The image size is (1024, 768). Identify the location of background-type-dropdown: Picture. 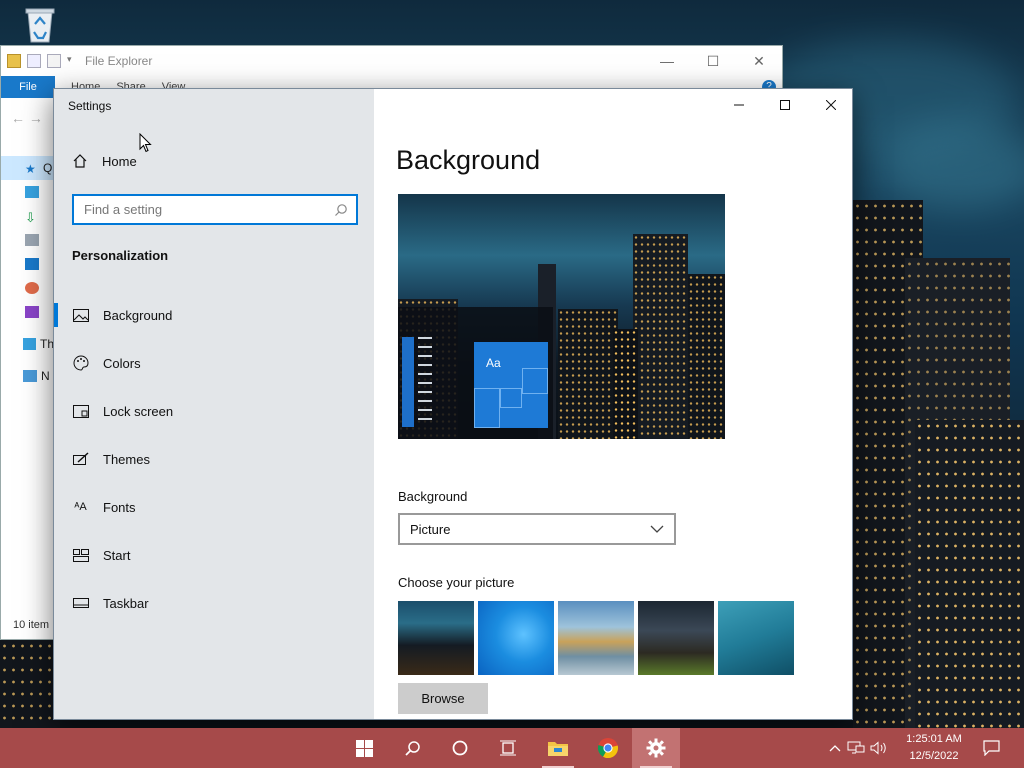
(537, 529).